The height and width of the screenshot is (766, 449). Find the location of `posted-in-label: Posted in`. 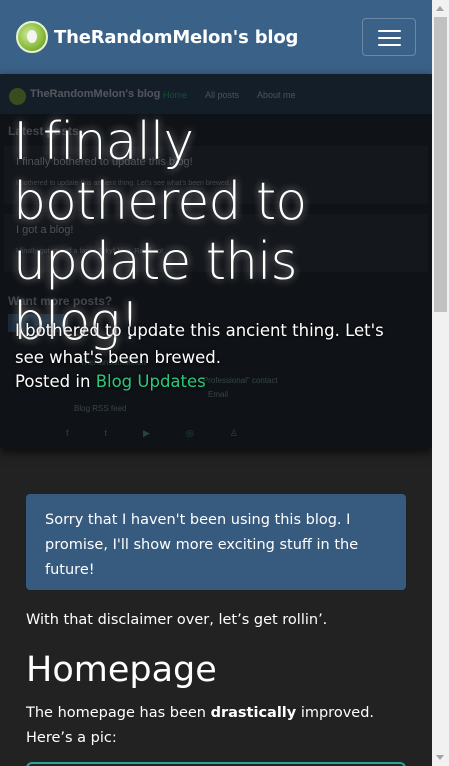

posted-in-label: Posted in is located at coordinates (53, 381).